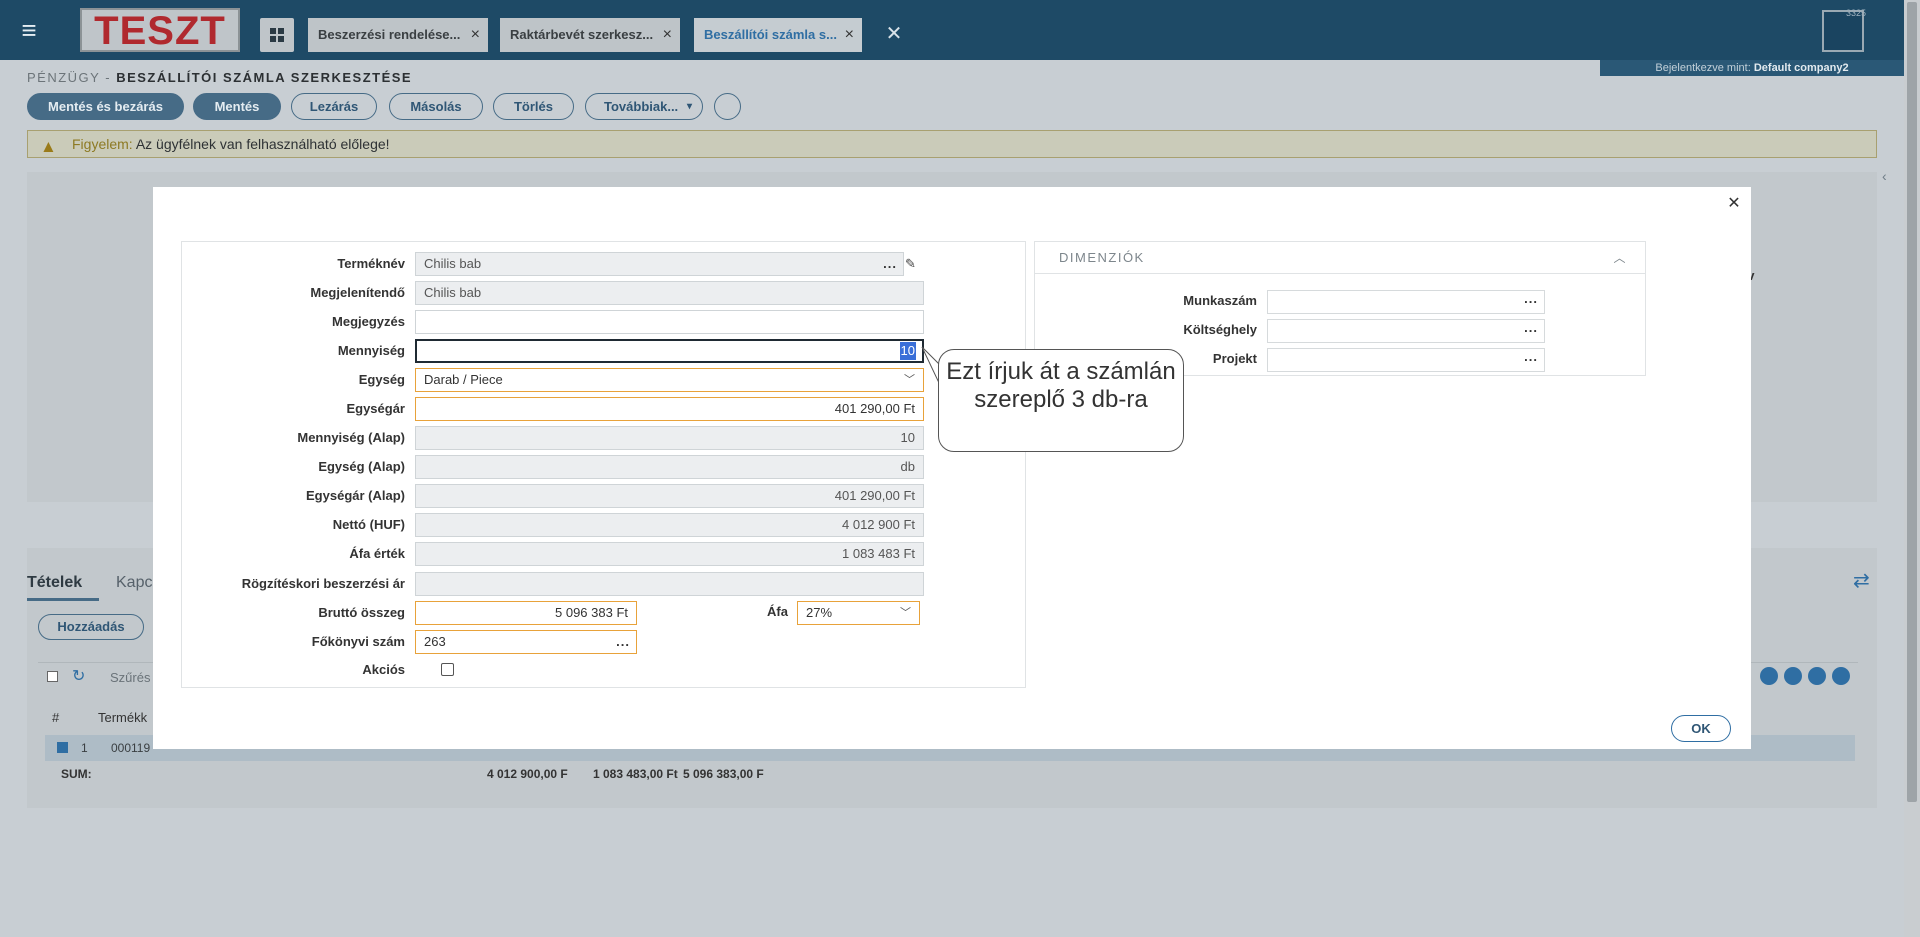 Image resolution: width=1920 pixels, height=937 pixels. I want to click on net-field: 4 012 900 Ft, so click(669, 525).